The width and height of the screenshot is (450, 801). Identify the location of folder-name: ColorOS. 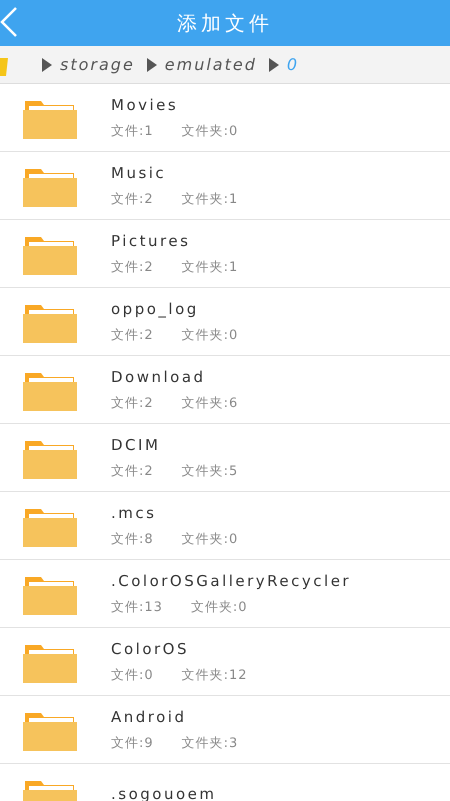
(150, 649).